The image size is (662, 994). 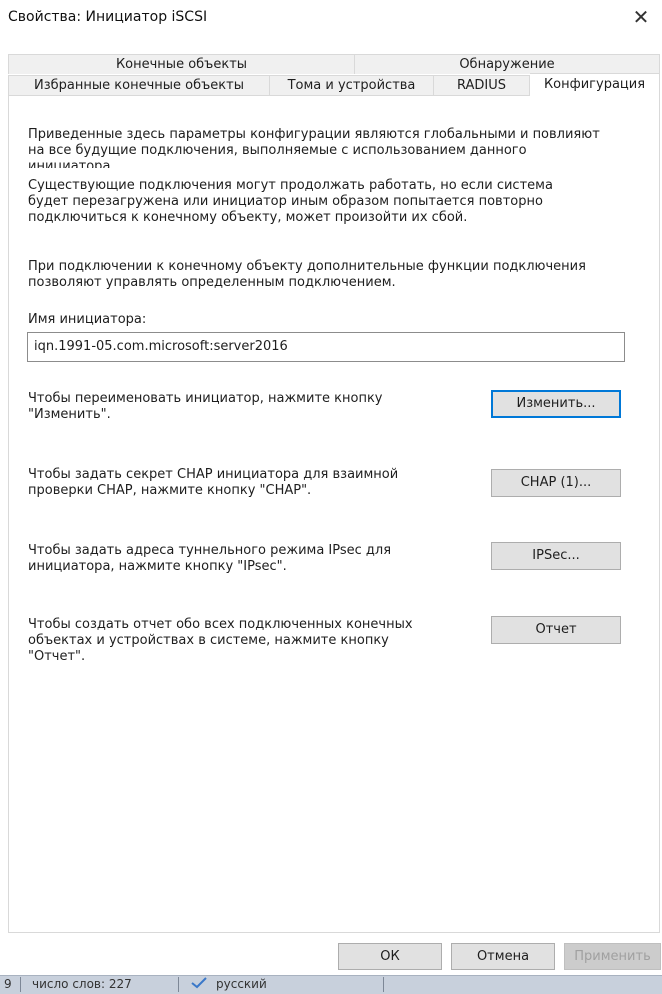 What do you see at coordinates (595, 85) in the screenshot?
I see `tab-configuration: Конфигурация` at bounding box center [595, 85].